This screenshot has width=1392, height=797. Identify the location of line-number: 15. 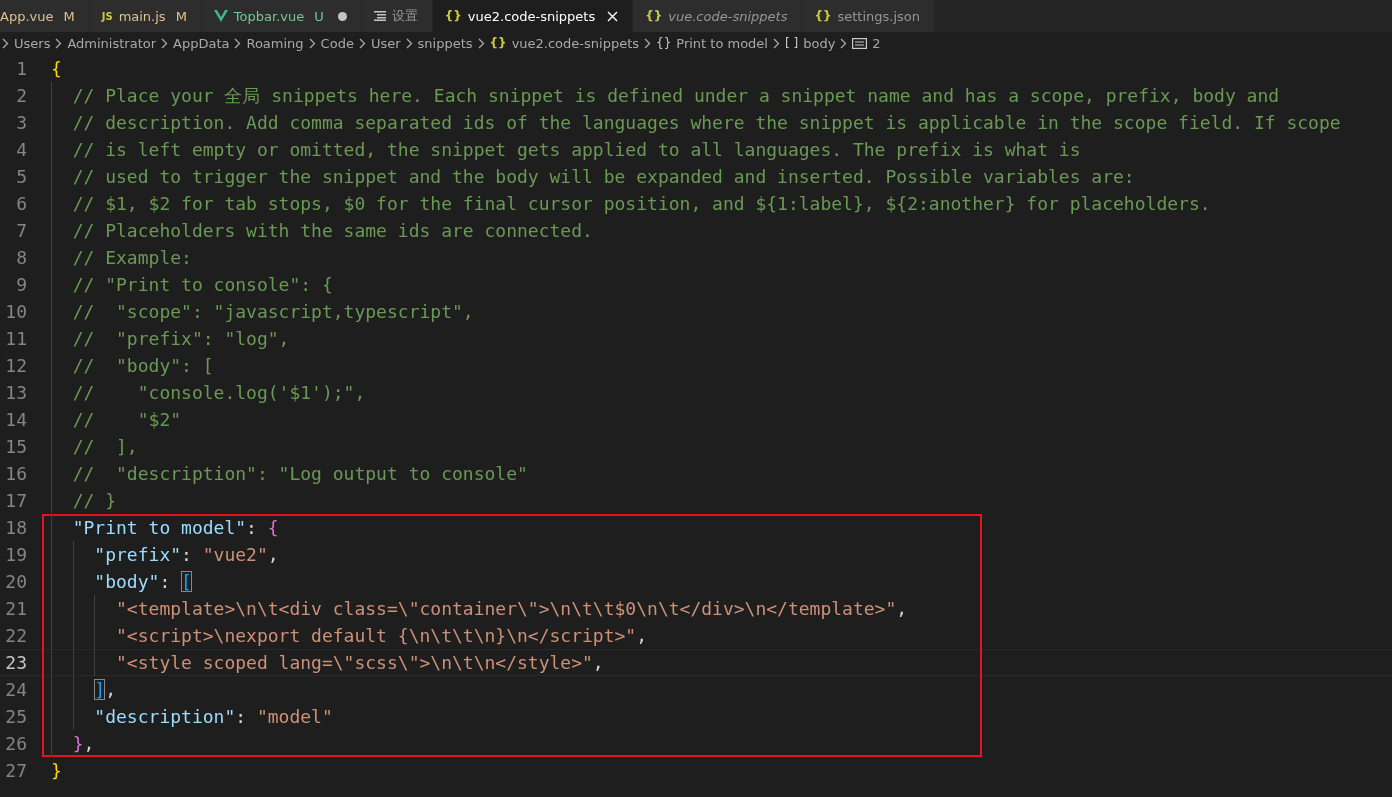
(15, 446).